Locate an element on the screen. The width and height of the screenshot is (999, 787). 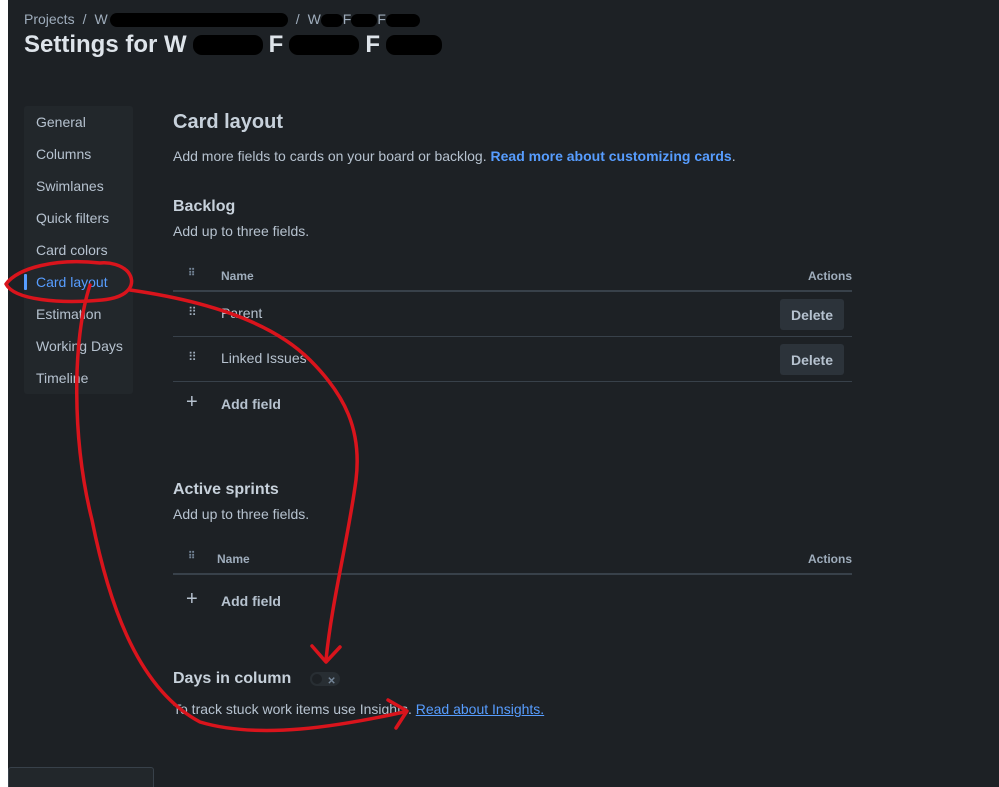
sidebar-item-card-layout: Card layout is located at coordinates (78, 282).